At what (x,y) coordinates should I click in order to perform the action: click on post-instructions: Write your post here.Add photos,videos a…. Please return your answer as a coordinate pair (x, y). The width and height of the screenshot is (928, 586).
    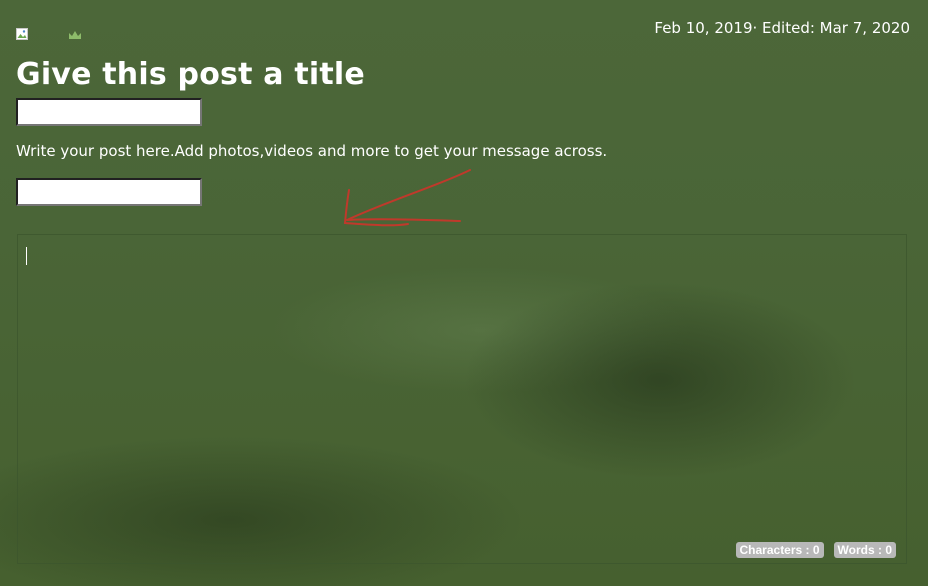
    Looking at the image, I should click on (312, 151).